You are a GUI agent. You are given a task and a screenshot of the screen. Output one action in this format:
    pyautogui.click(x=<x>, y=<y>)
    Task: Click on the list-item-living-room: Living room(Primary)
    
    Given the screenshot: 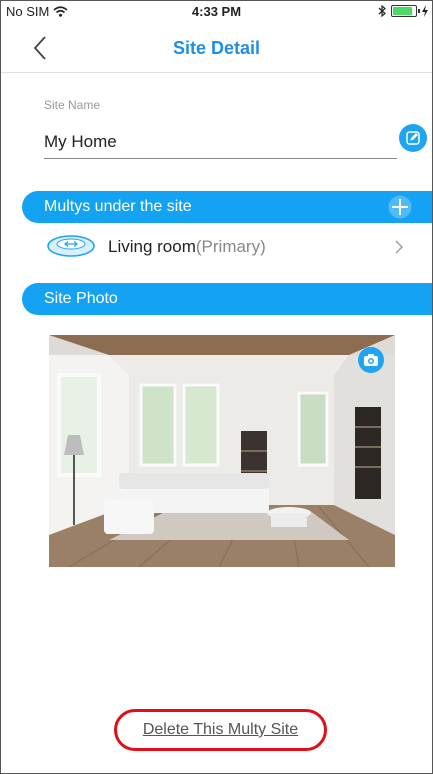 What is the action you would take?
    pyautogui.click(x=227, y=247)
    